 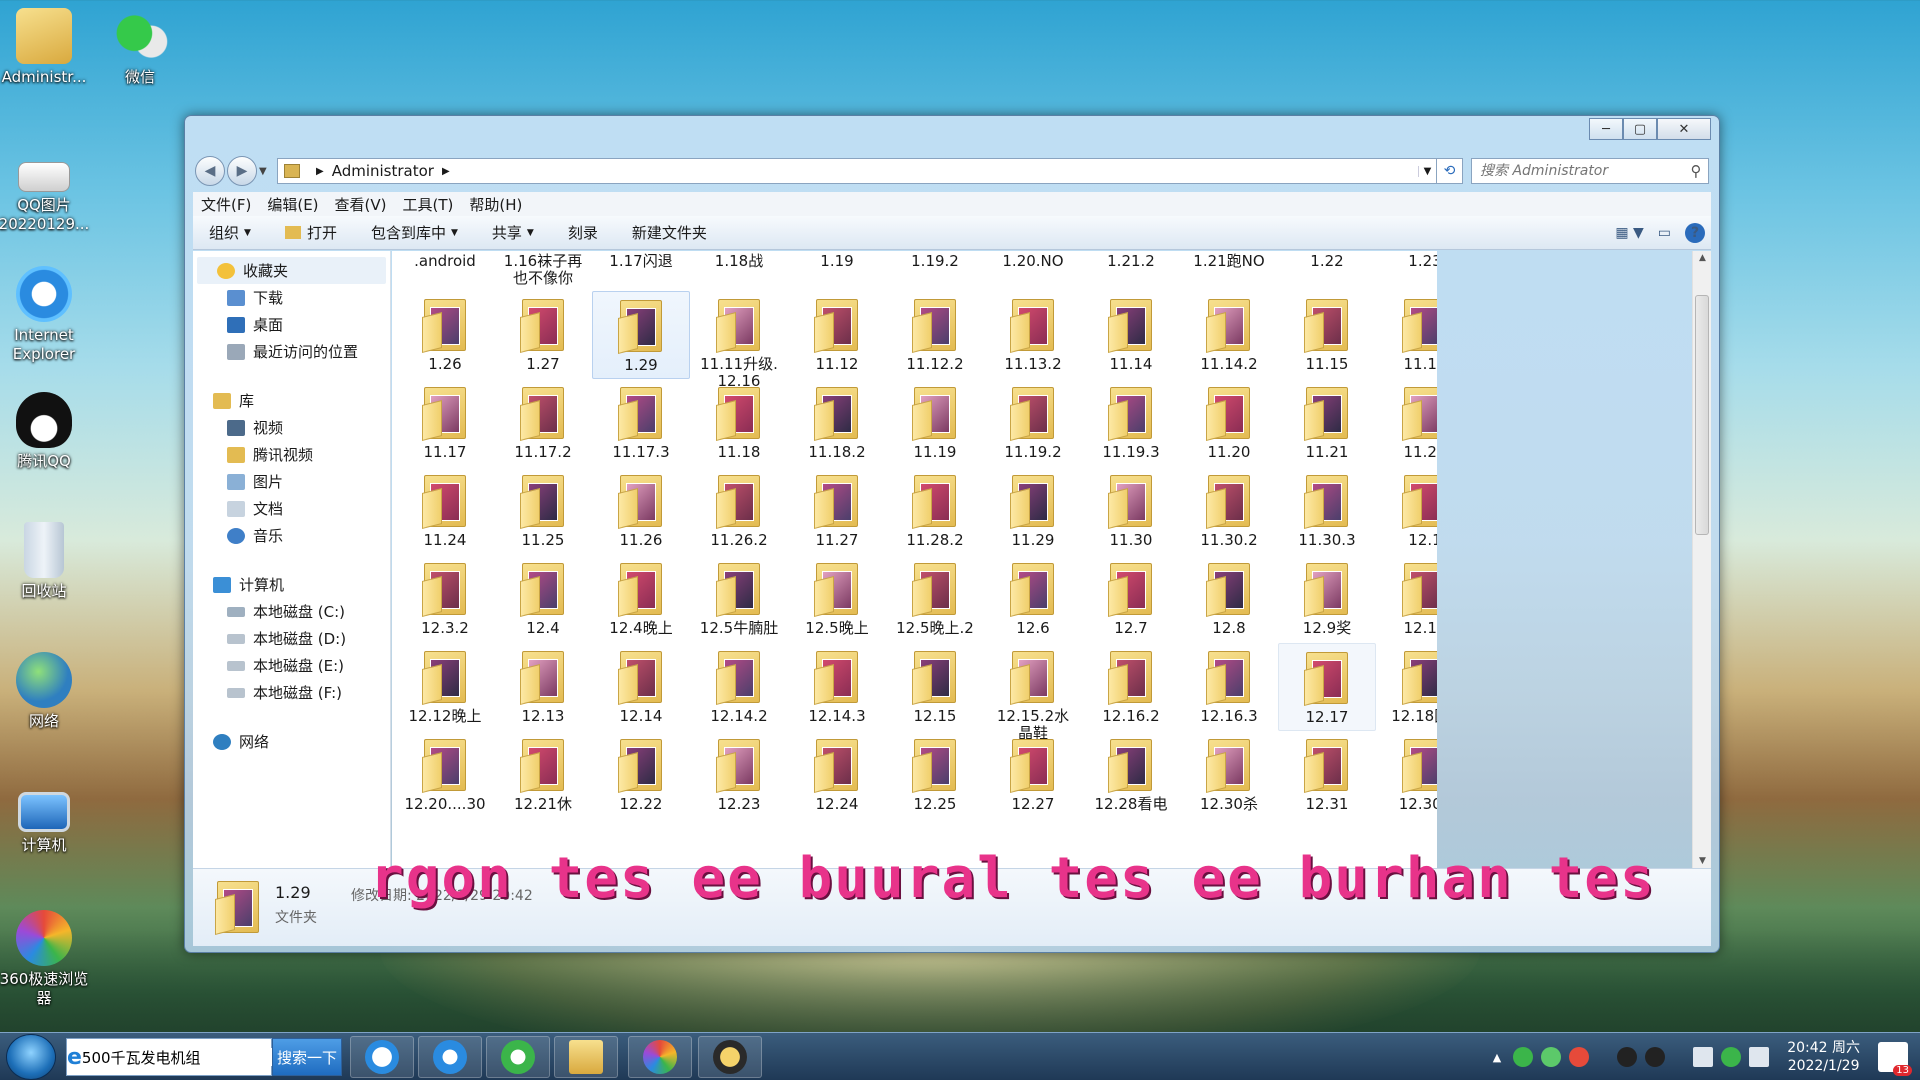 What do you see at coordinates (935, 511) in the screenshot?
I see `folder-item: 11.28.2` at bounding box center [935, 511].